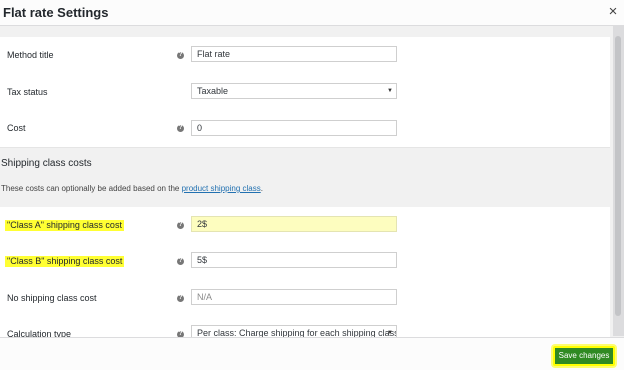 This screenshot has width=624, height=370. Describe the element at coordinates (294, 224) in the screenshot. I see `class-a-cost-input: 2$` at that location.